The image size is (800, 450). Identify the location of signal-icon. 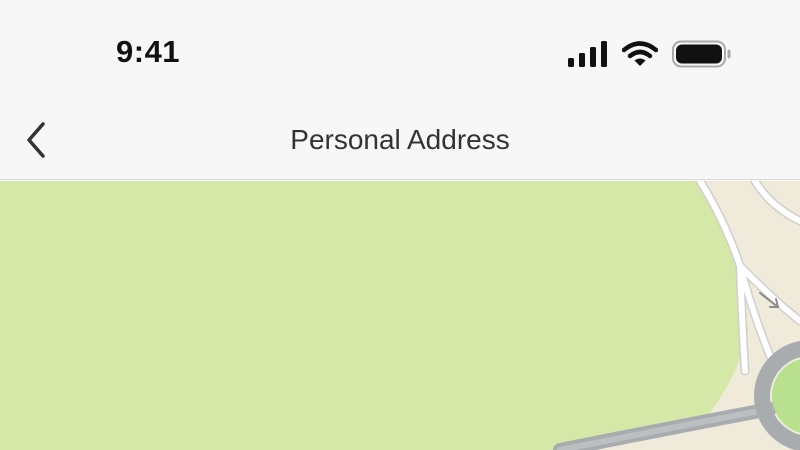
(587, 54).